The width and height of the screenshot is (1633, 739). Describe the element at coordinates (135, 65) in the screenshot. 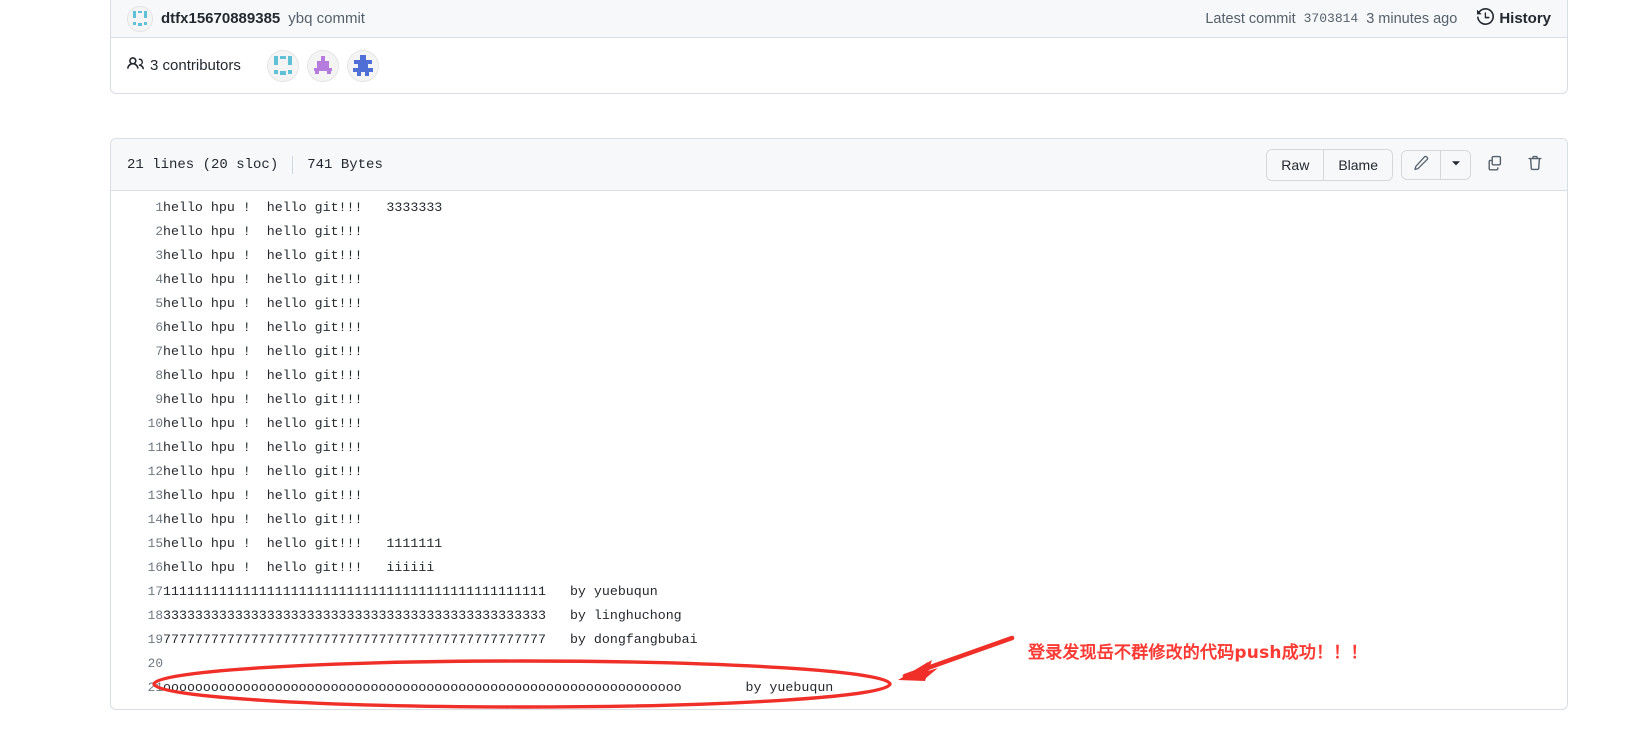

I see `people-icon` at that location.